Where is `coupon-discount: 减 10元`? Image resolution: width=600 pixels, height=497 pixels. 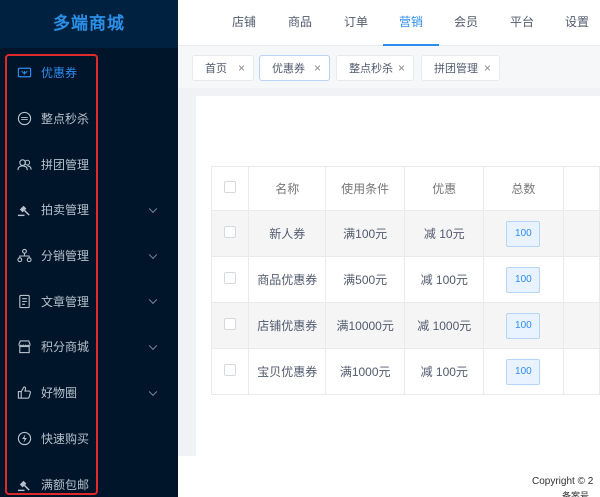 coupon-discount: 减 10元 is located at coordinates (444, 233).